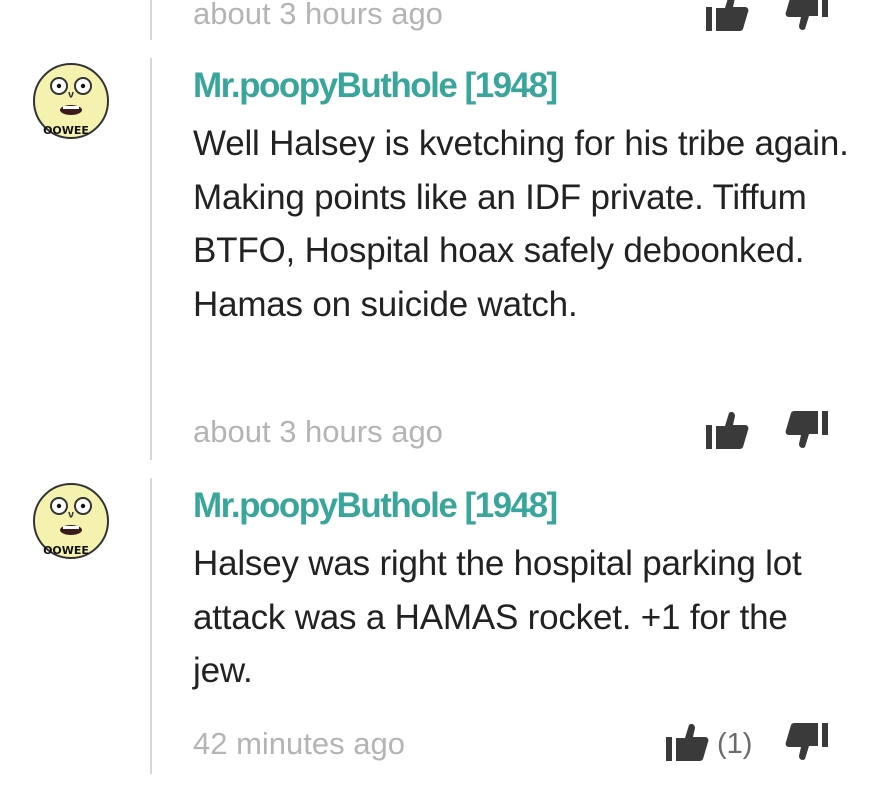  I want to click on comment-timestamp: 42 minutes ago, so click(299, 743).